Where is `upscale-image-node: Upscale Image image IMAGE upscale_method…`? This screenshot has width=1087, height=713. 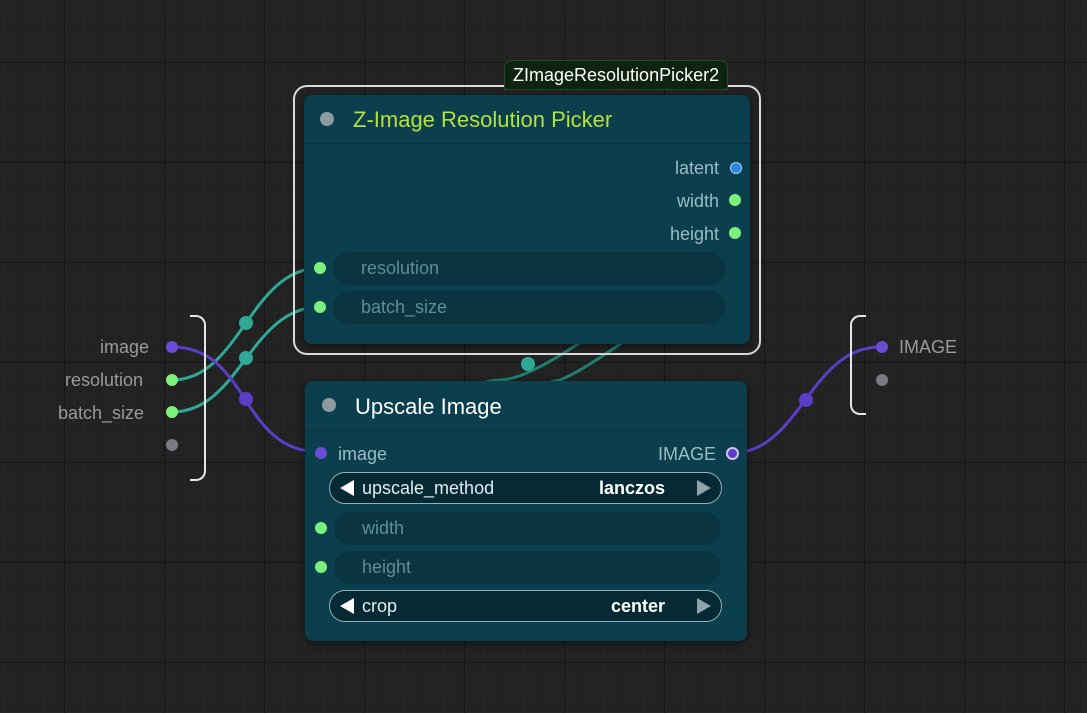 upscale-image-node: Upscale Image image IMAGE upscale_method… is located at coordinates (526, 511).